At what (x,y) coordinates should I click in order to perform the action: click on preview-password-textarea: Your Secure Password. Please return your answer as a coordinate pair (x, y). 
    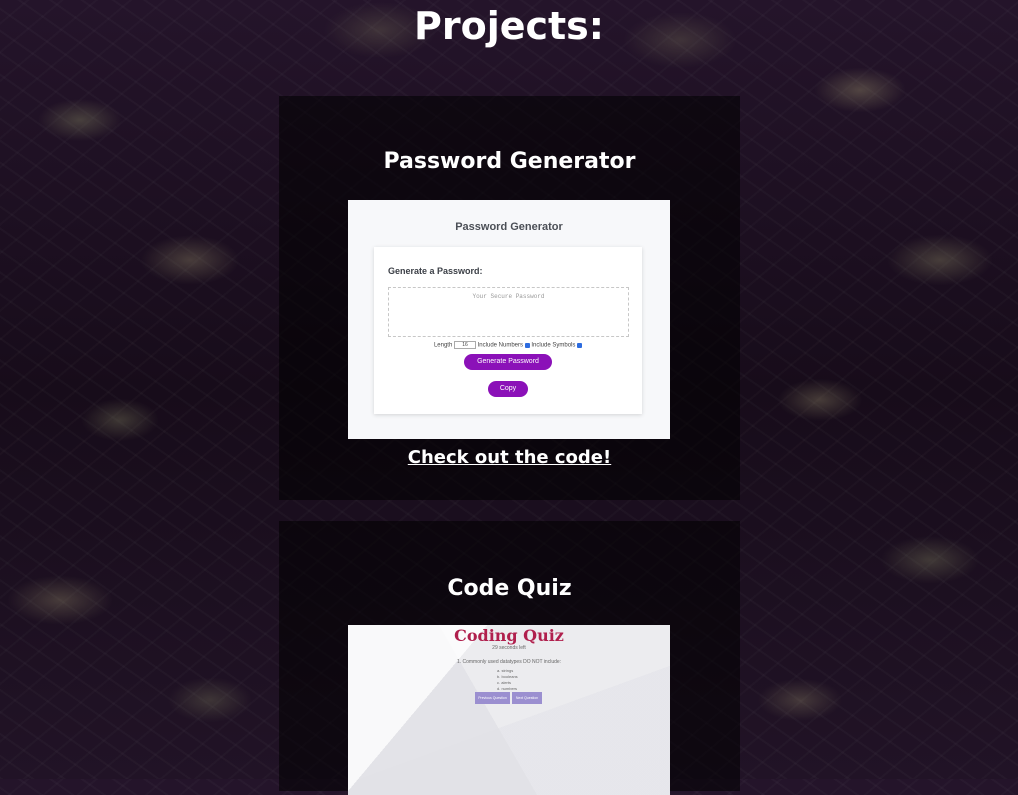
    Looking at the image, I should click on (508, 312).